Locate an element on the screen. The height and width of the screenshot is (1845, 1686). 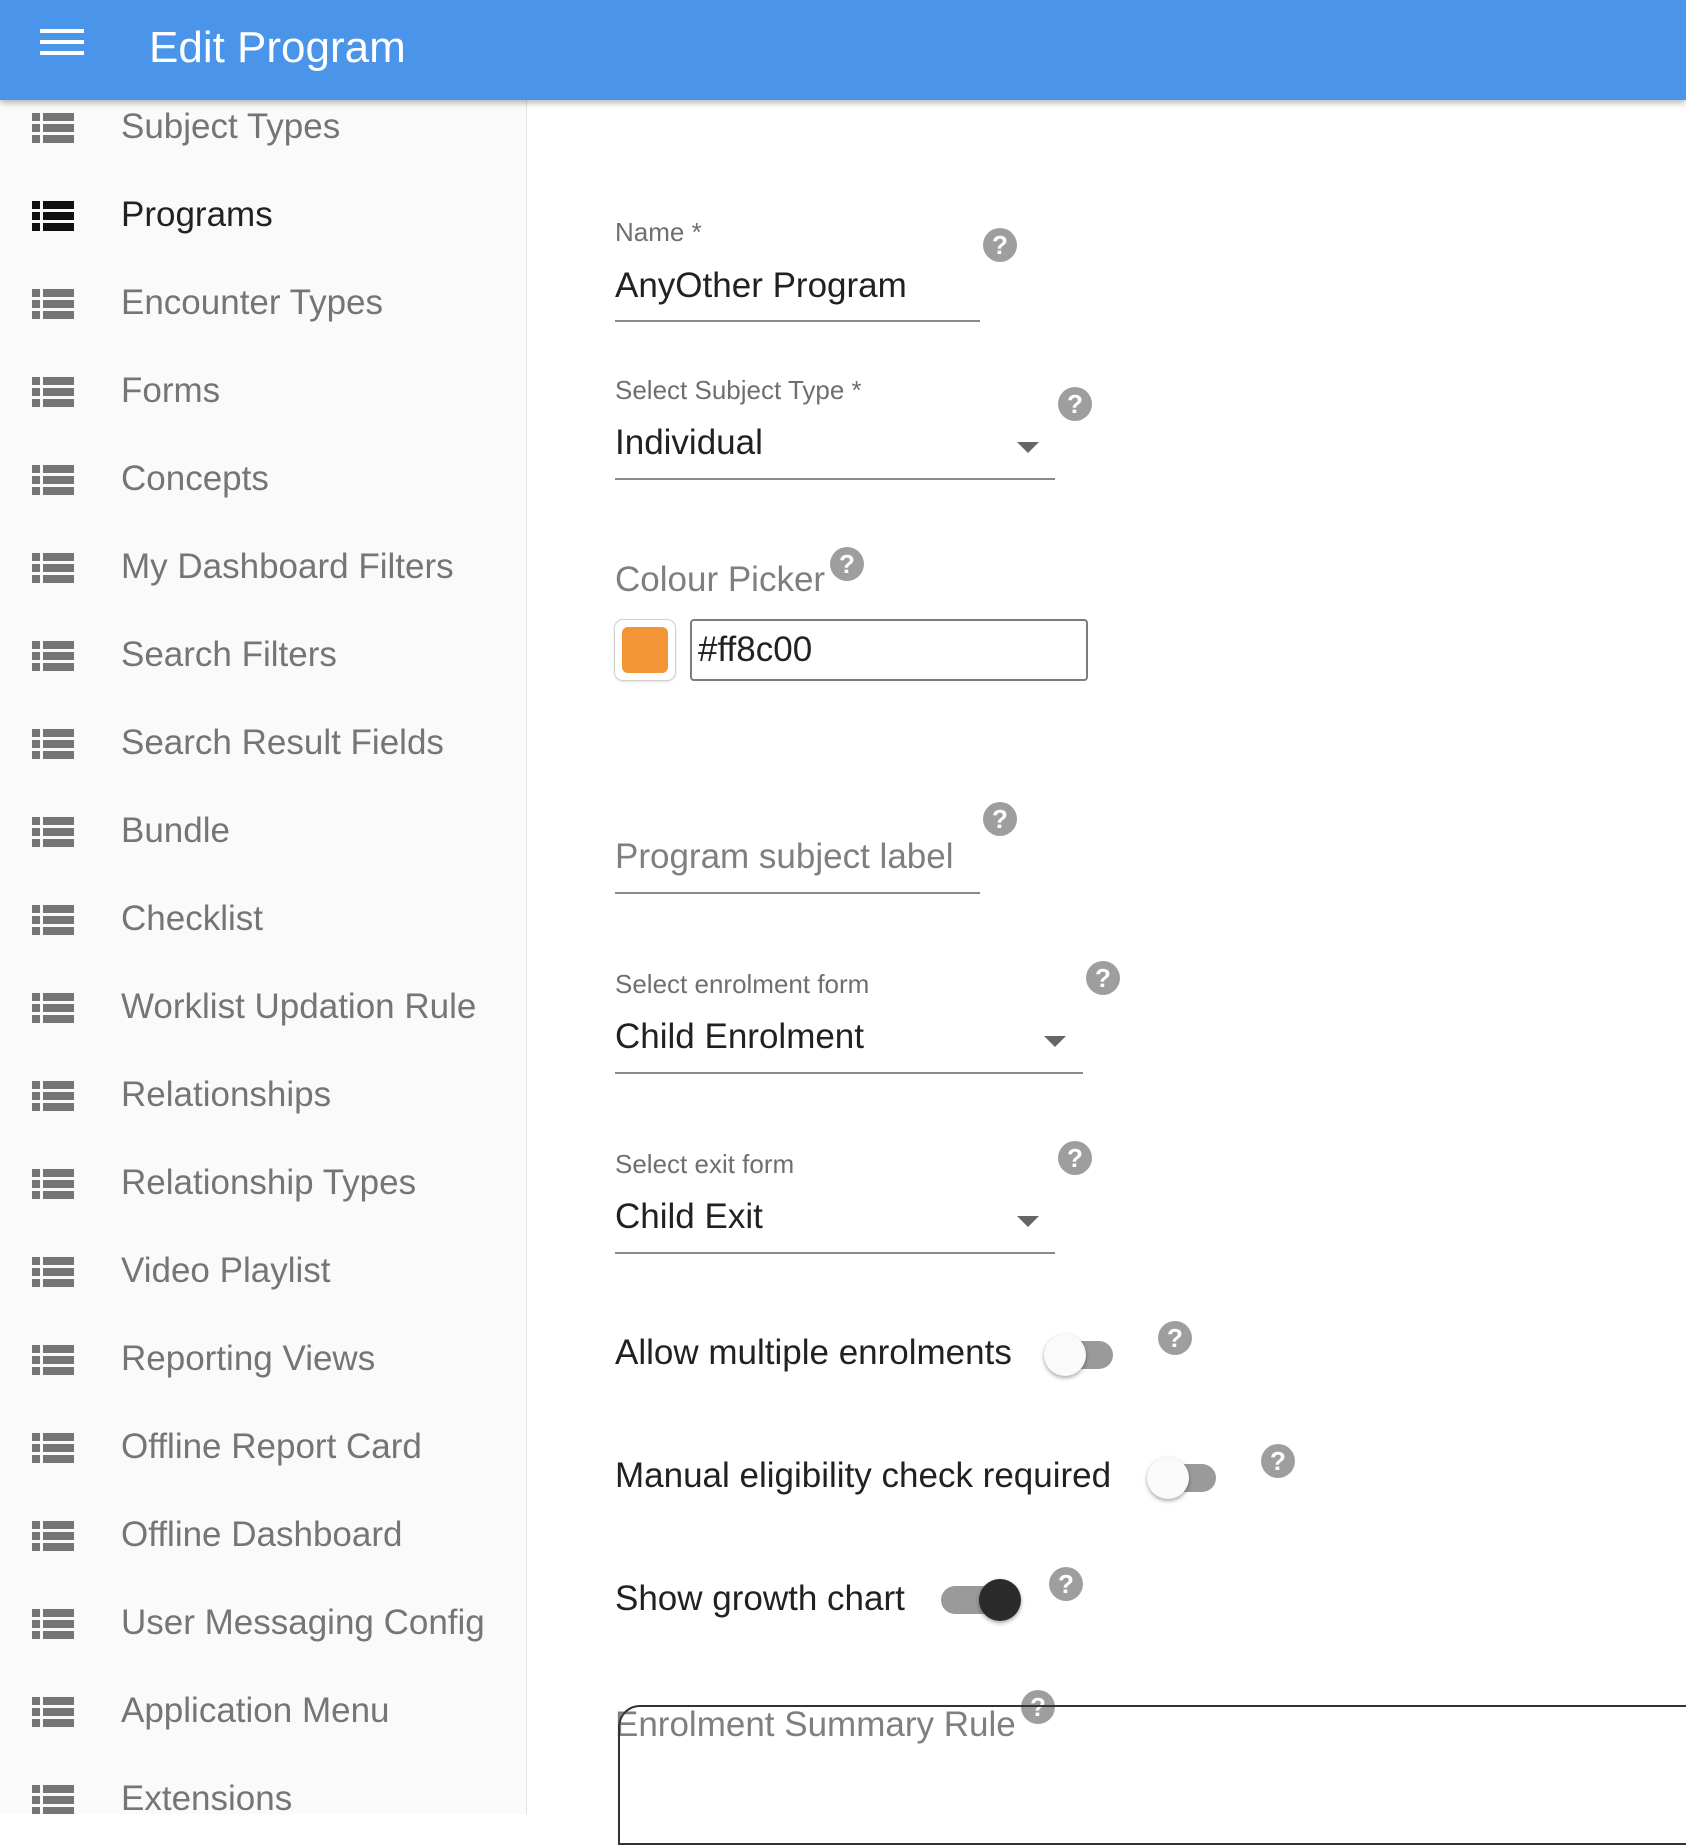
sidebar-item: Reporting Views is located at coordinates (263, 1361).